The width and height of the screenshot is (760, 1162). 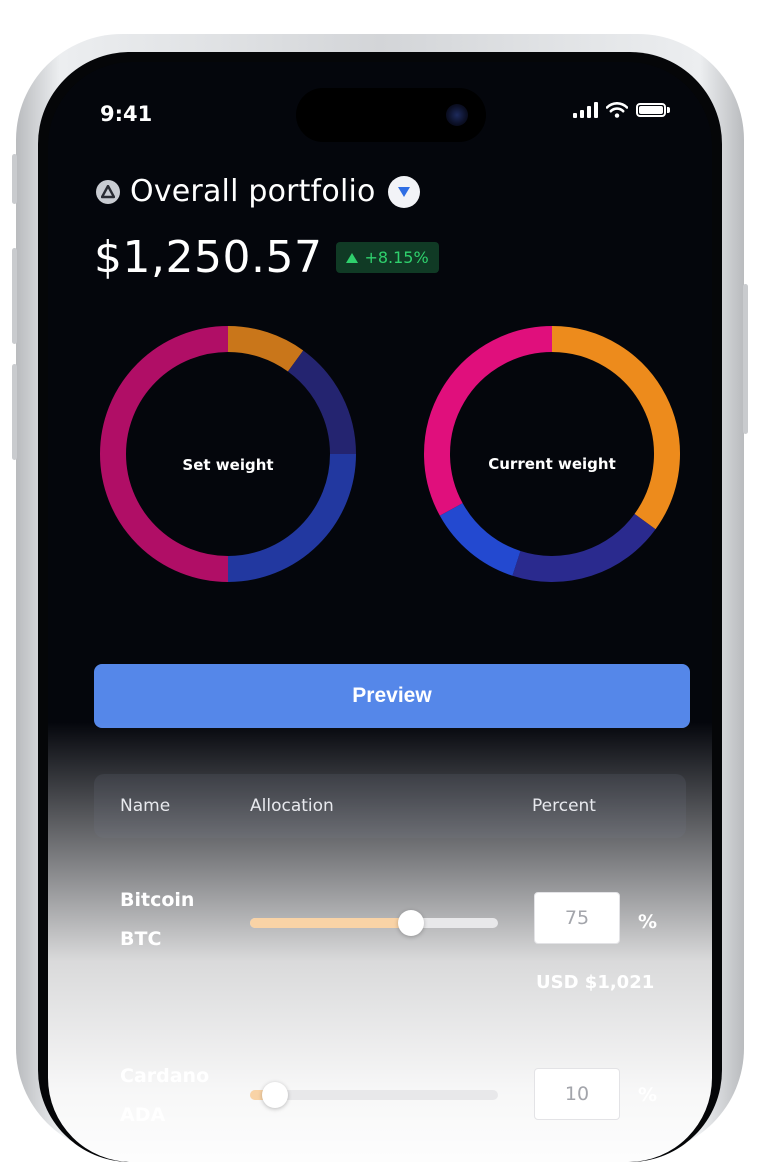 What do you see at coordinates (390, 806) in the screenshot?
I see `allocation-table-header: Name Allocation Percent` at bounding box center [390, 806].